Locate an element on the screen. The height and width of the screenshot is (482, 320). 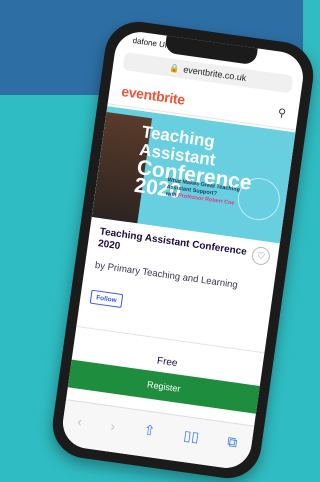
share-icon: ⇧ is located at coordinates (149, 430).